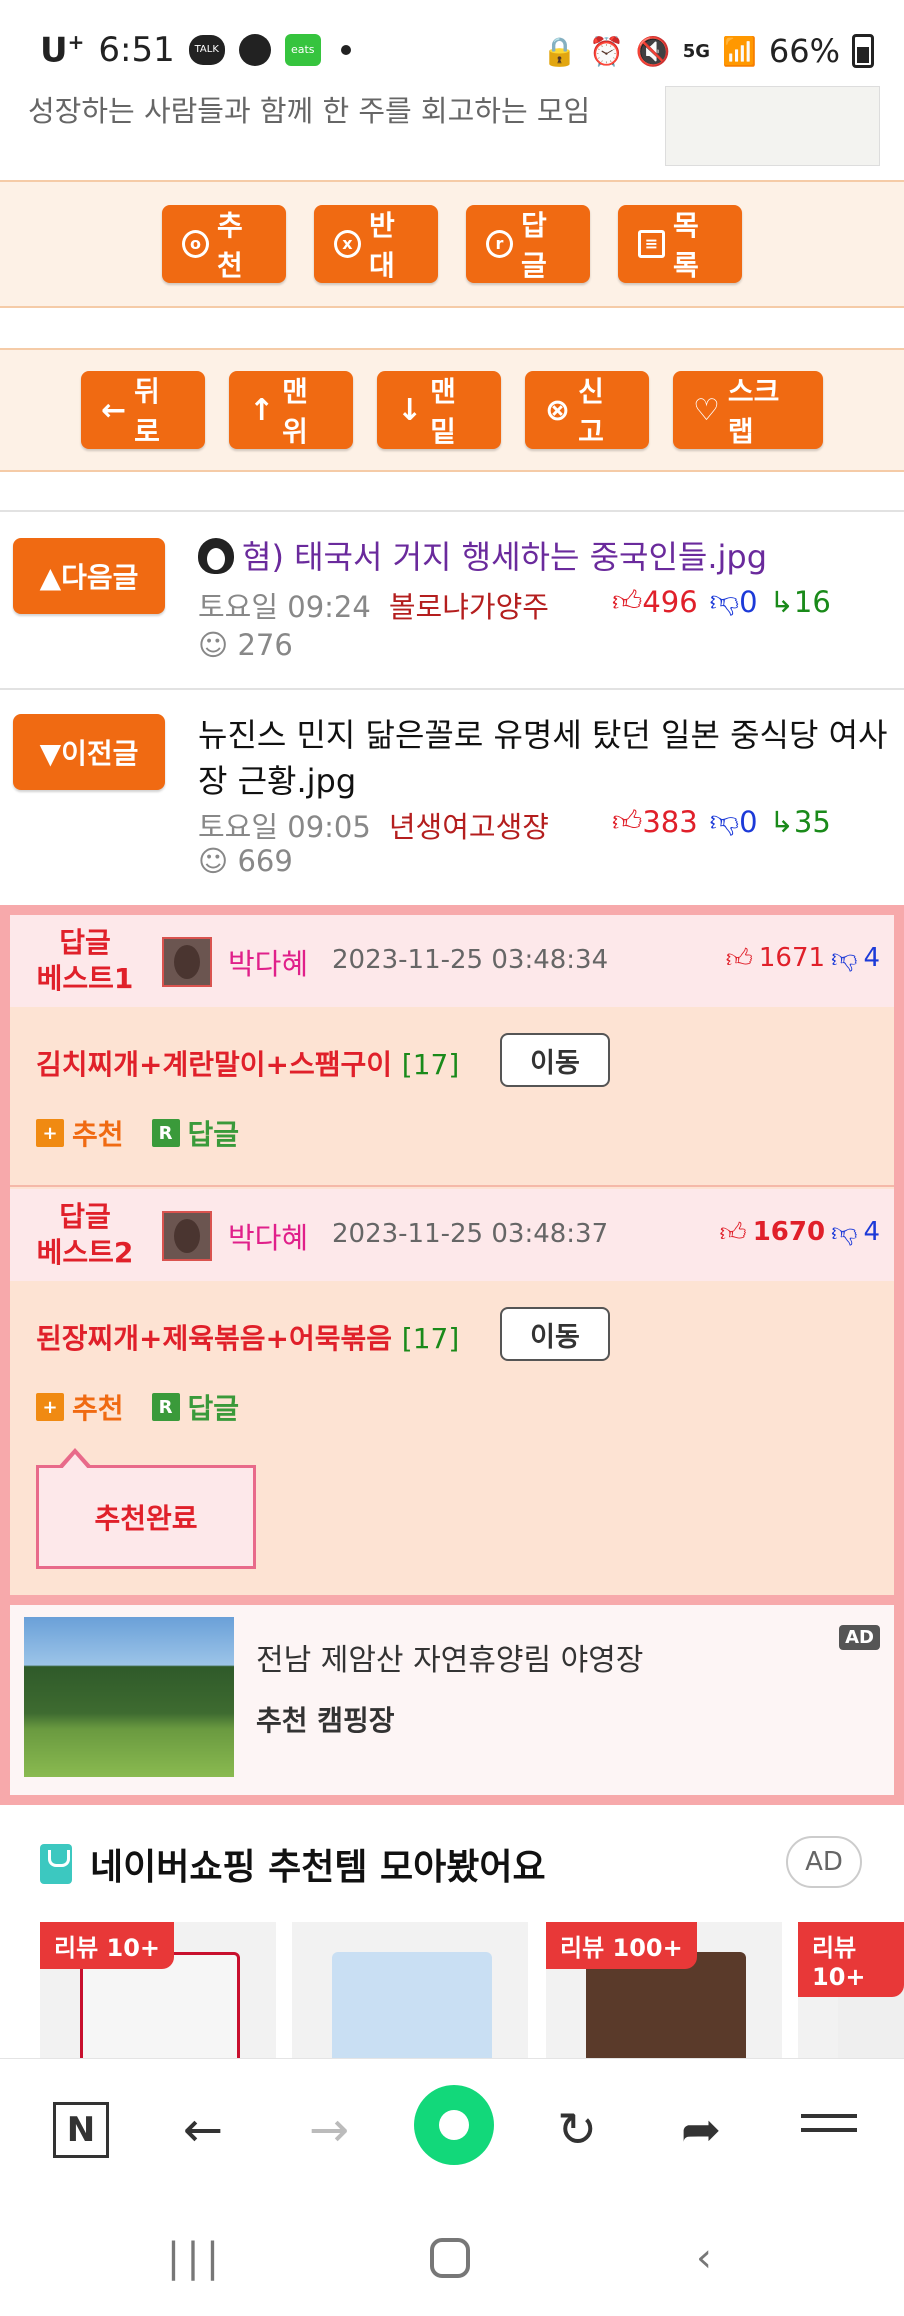 This screenshot has width=904, height=2316. Describe the element at coordinates (146, 1508) in the screenshot. I see `recommend-done-tooltip: 추천완료` at that location.